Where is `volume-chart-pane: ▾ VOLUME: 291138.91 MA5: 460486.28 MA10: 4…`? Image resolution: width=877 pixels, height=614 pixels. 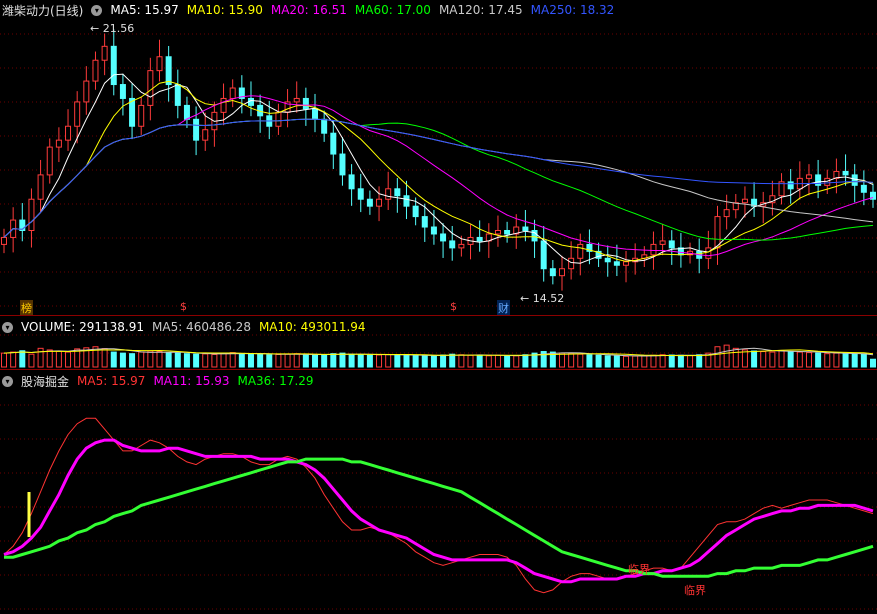 volume-chart-pane: ▾ VOLUME: 291138.91 MA5: 460486.28 MA10: 4… is located at coordinates (438, 343).